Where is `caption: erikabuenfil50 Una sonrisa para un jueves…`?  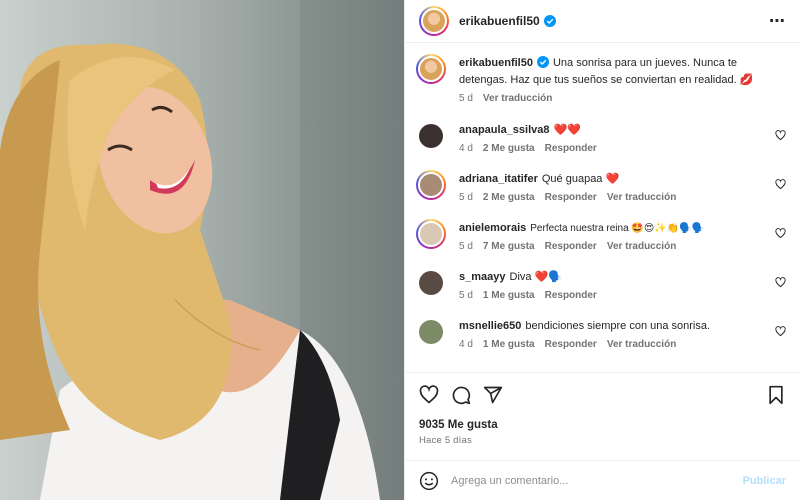 caption: erikabuenfil50 Una sonrisa para un jueves… is located at coordinates (601, 79).